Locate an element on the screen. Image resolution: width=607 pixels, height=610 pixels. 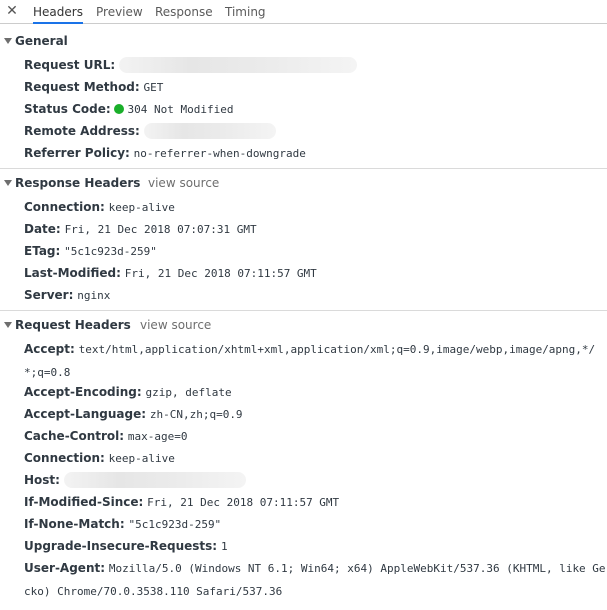
response-header-row: Date: Fri, 21 Dec 2018 07:07:31 GMT is located at coordinates (315, 229).